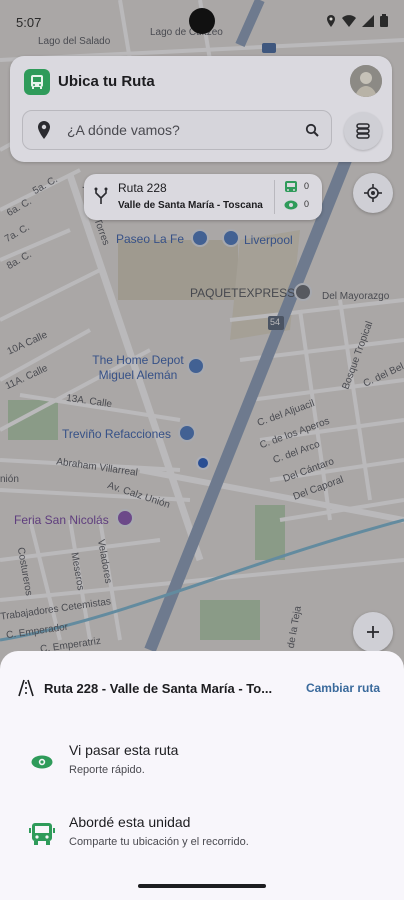  Describe the element at coordinates (331, 20) in the screenshot. I see `location-status-icon` at that location.